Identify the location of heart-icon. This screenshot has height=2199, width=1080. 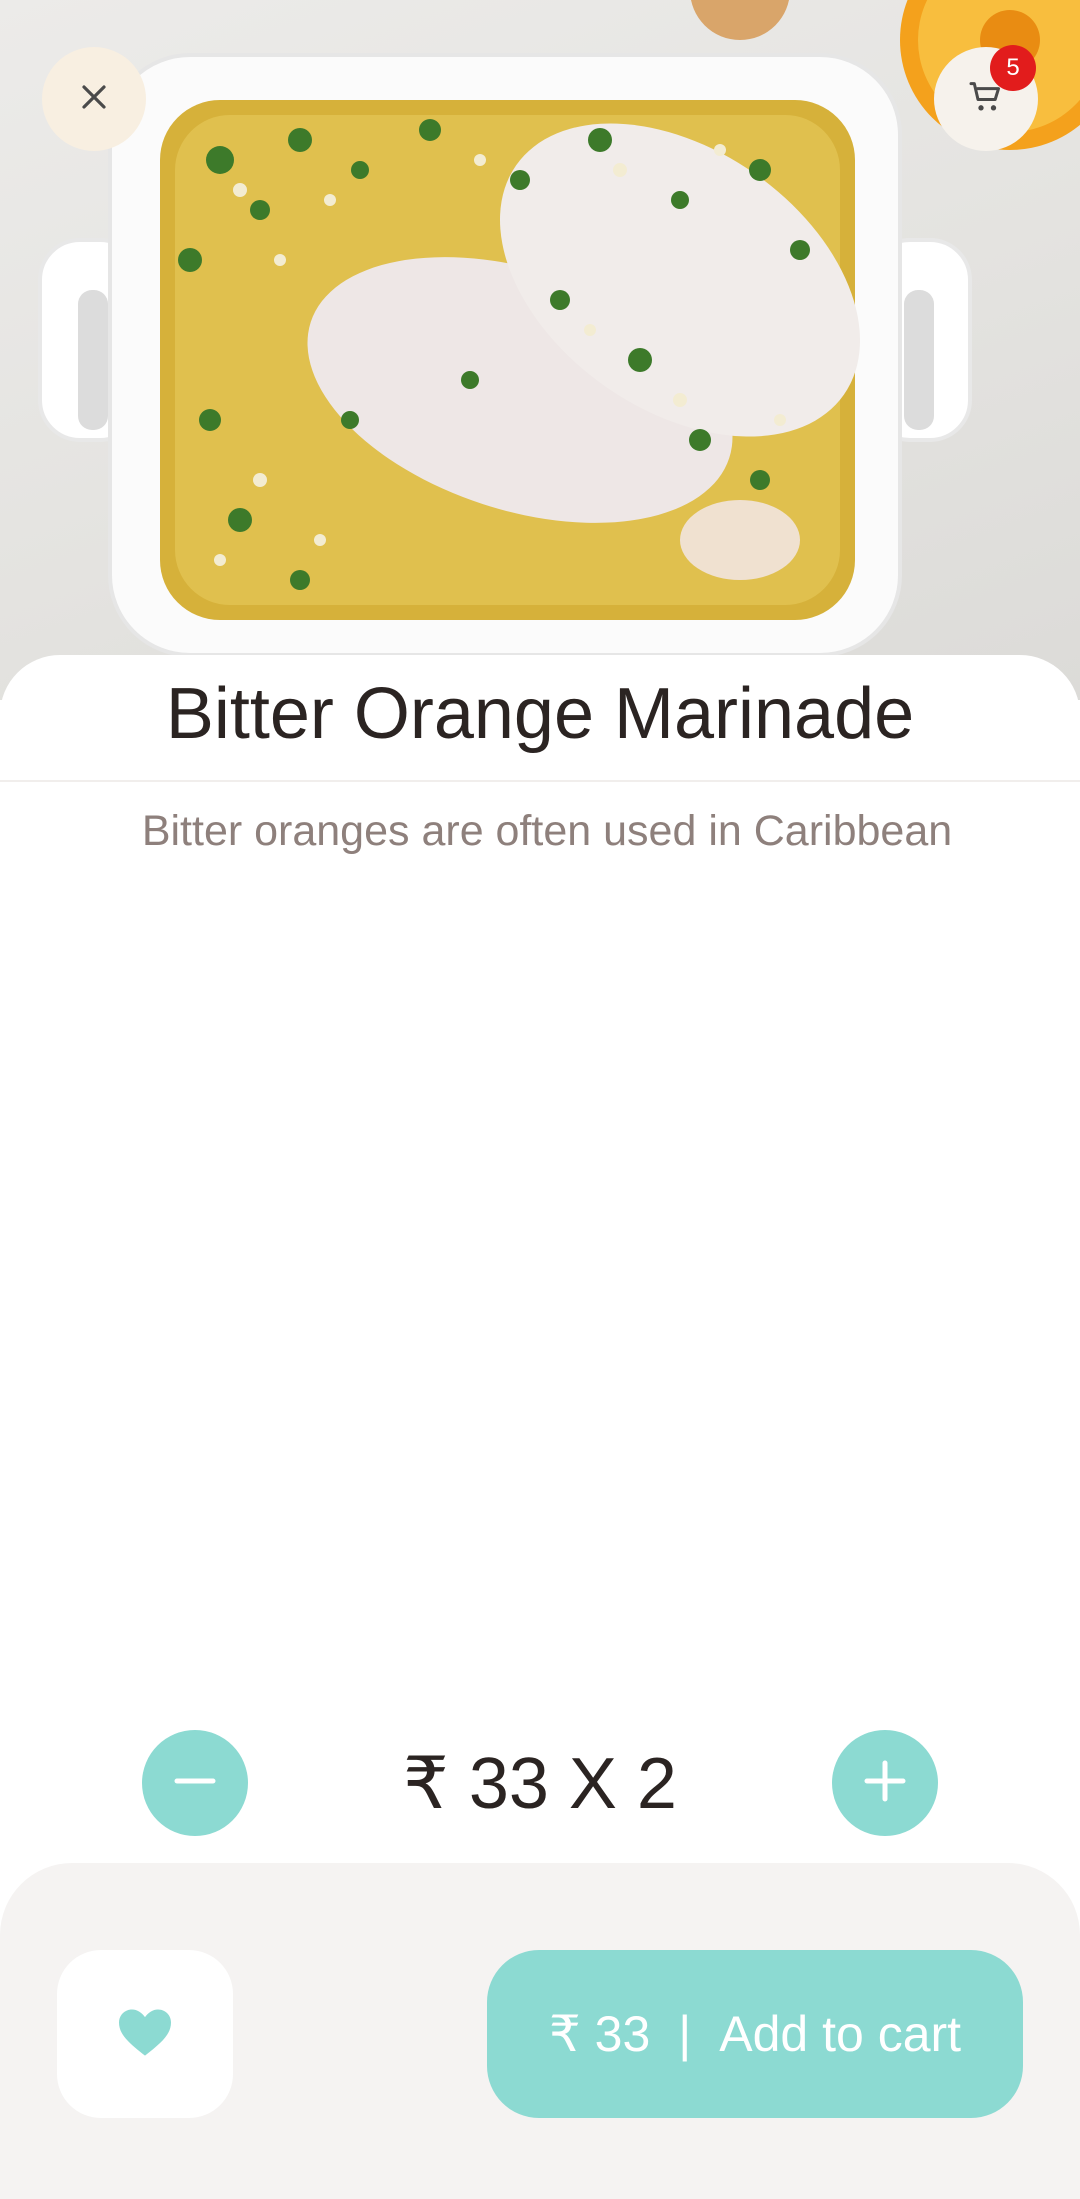
(145, 2034).